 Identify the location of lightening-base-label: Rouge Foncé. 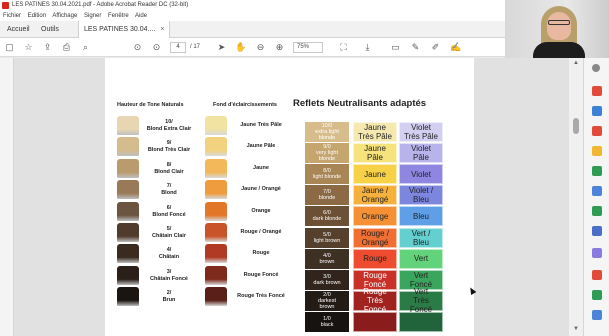
(261, 274).